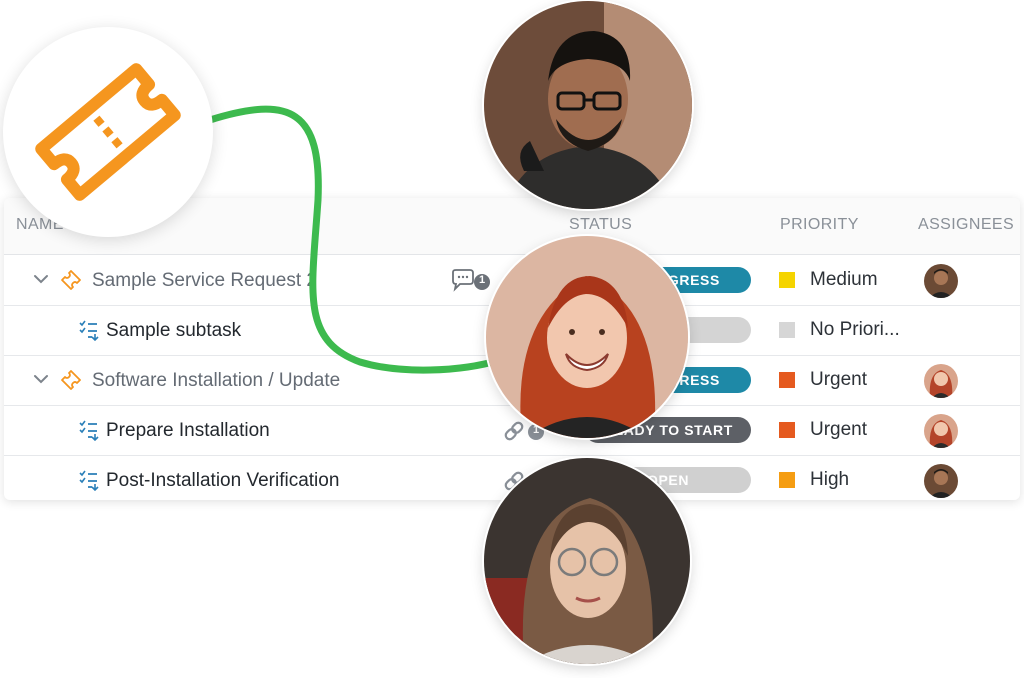 The height and width of the screenshot is (678, 1024). I want to click on ticket-logo-bubble, so click(108, 132).